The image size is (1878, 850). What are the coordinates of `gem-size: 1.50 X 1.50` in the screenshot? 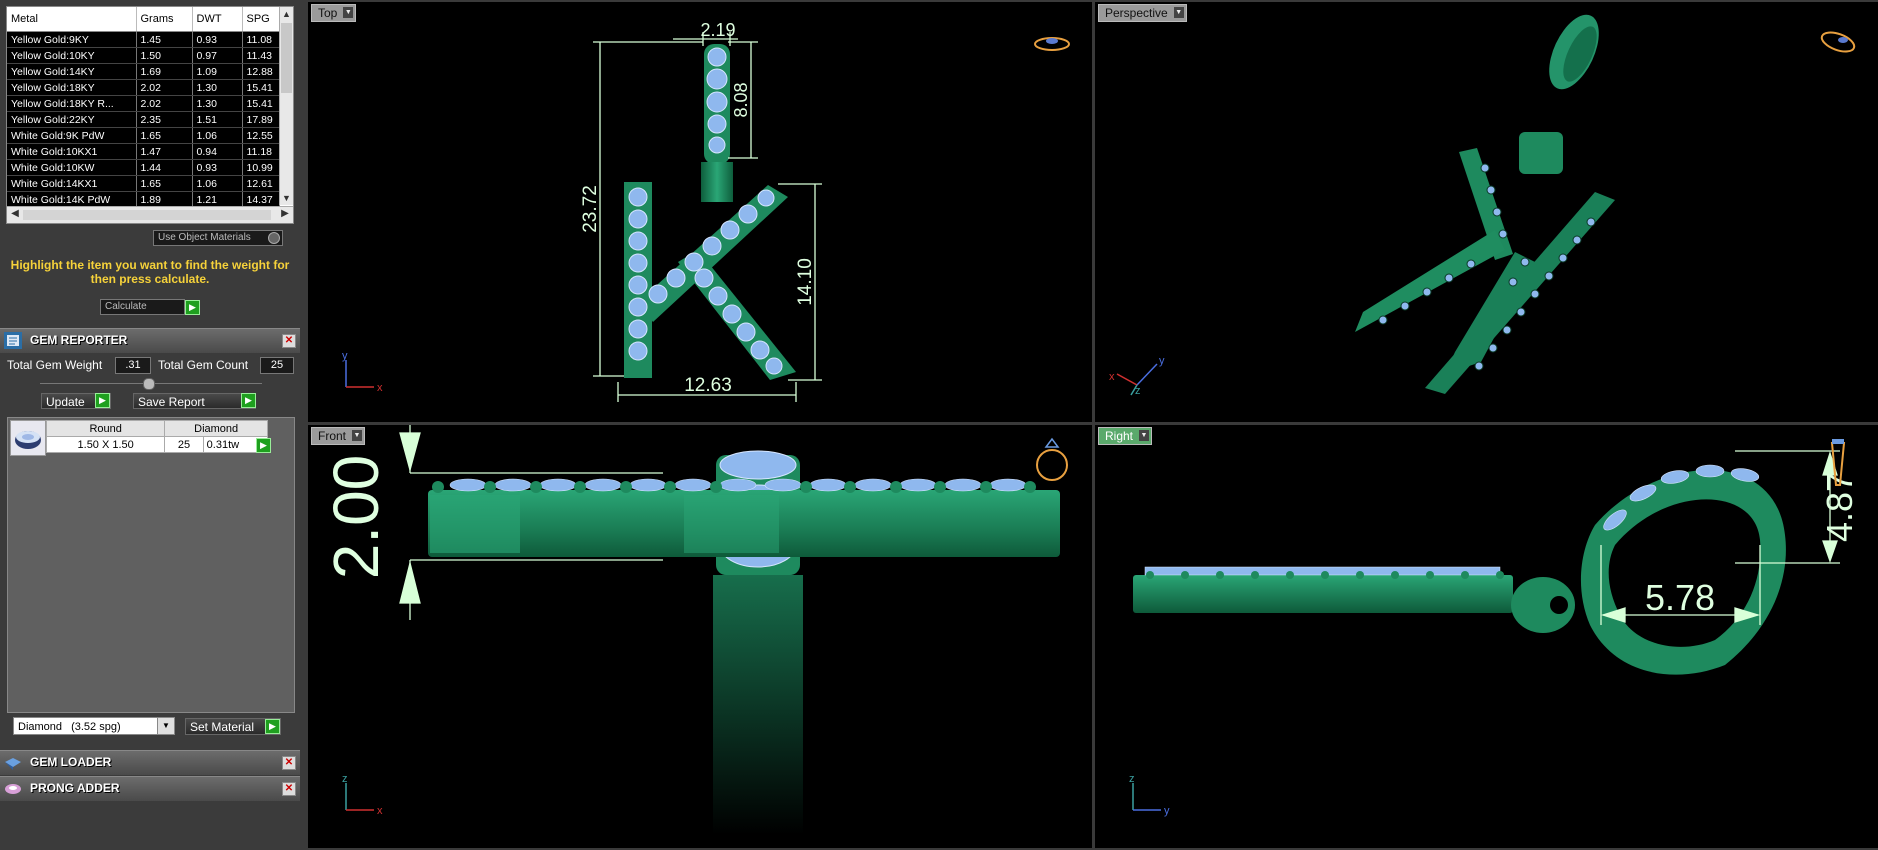 It's located at (105, 444).